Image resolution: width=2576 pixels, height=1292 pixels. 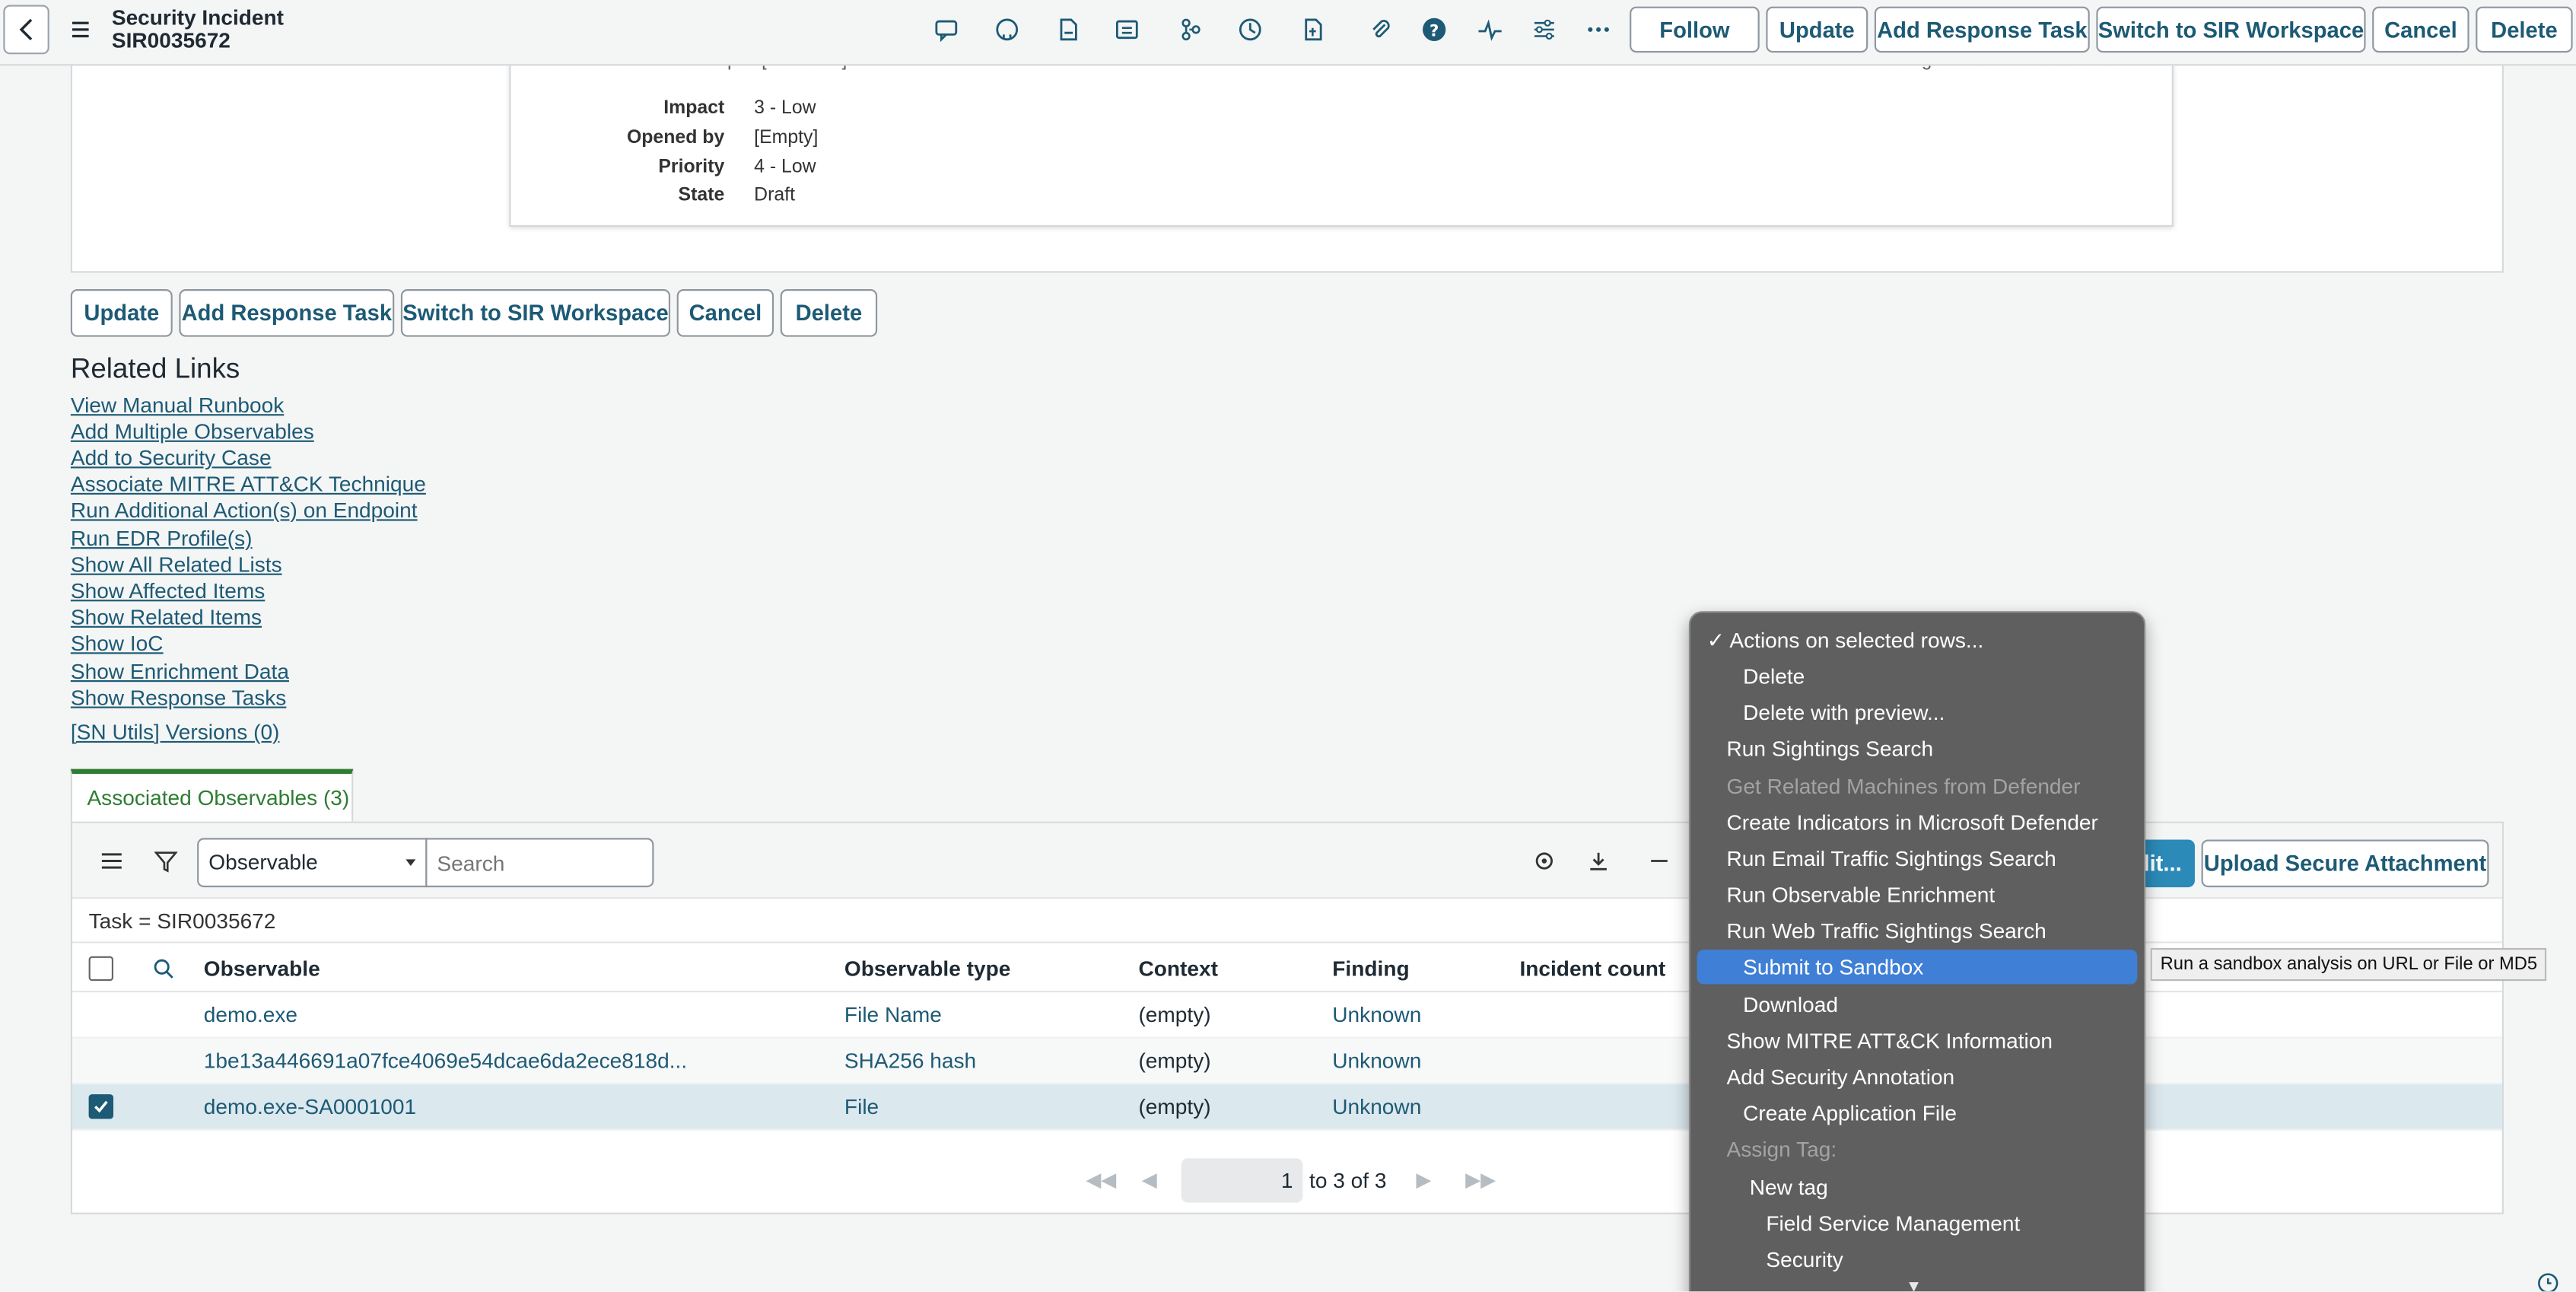 What do you see at coordinates (117, 643) in the screenshot?
I see `link-show-ioc: Show IoC` at bounding box center [117, 643].